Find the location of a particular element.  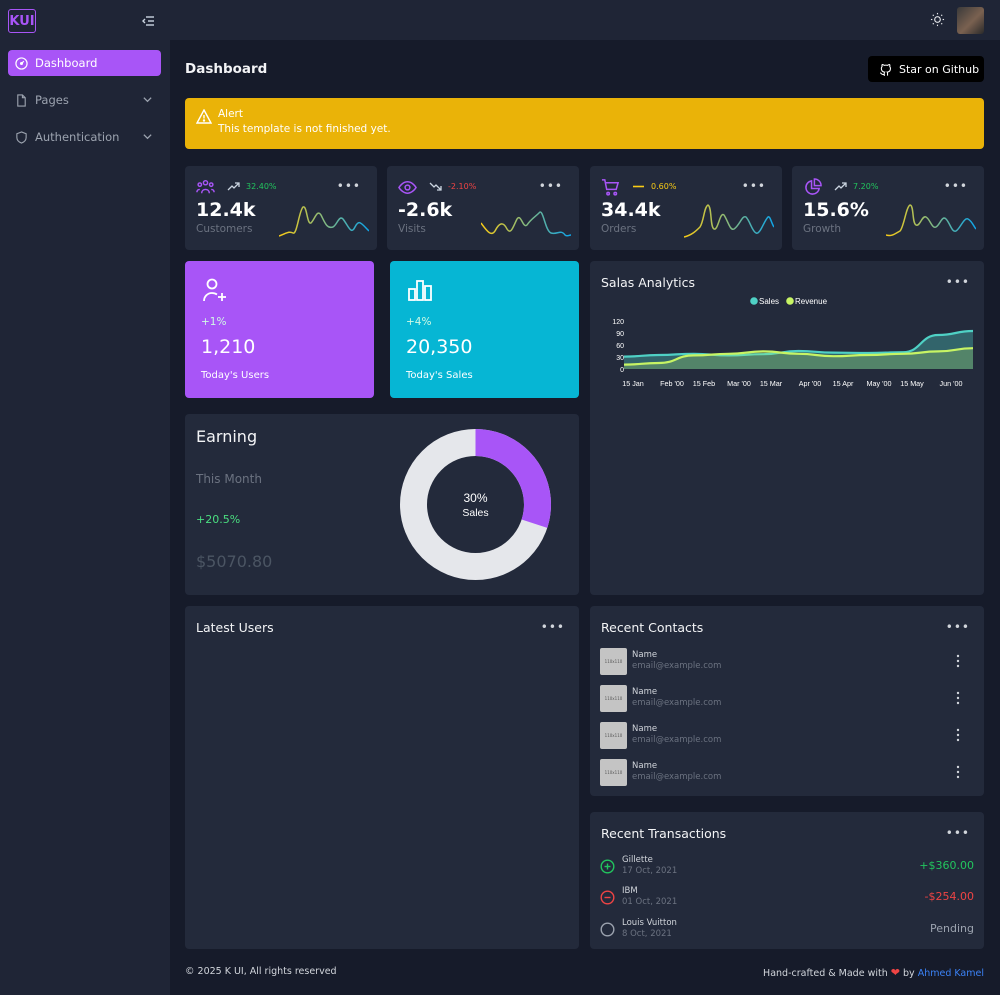

stat-card-customers: 32.40% ••• 12.4k Customers is located at coordinates (281, 208).